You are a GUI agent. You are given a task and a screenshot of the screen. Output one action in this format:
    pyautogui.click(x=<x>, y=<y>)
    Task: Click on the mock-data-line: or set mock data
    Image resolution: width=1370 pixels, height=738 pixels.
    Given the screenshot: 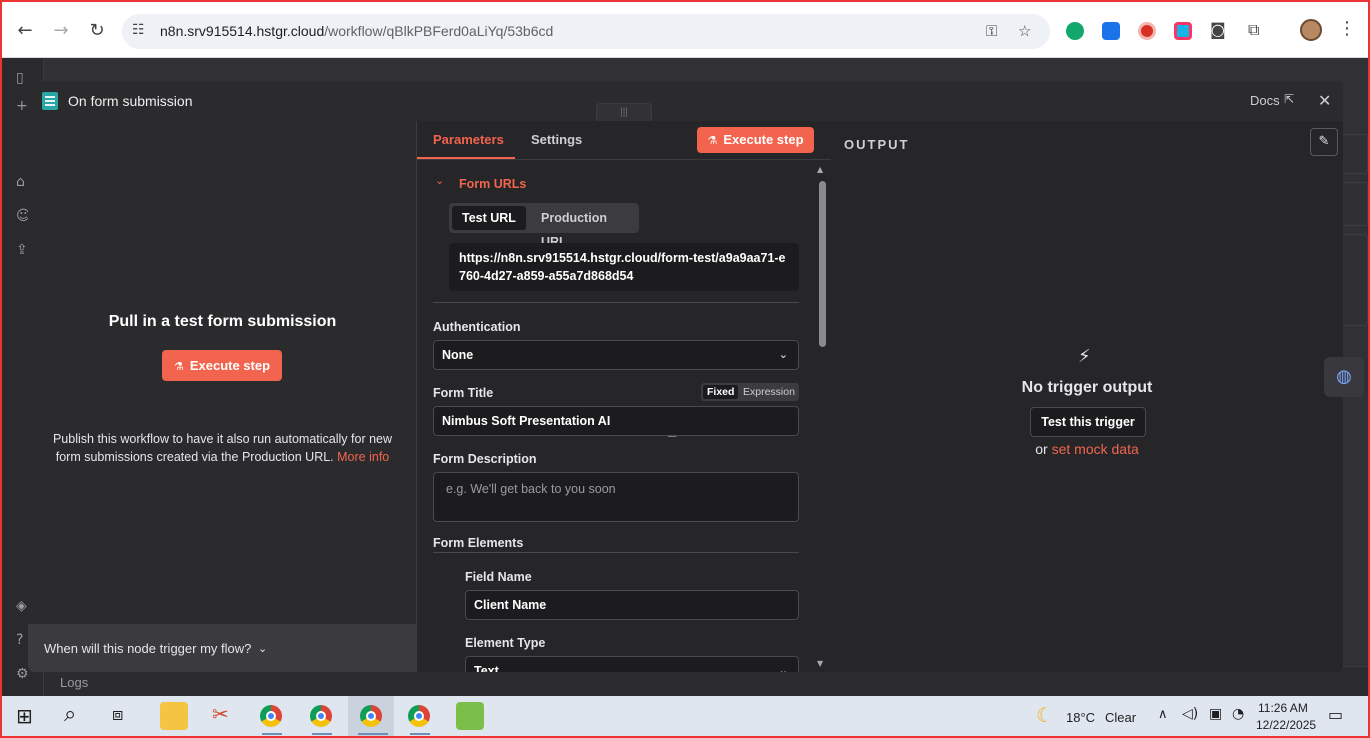 What is the action you would take?
    pyautogui.click(x=1087, y=449)
    